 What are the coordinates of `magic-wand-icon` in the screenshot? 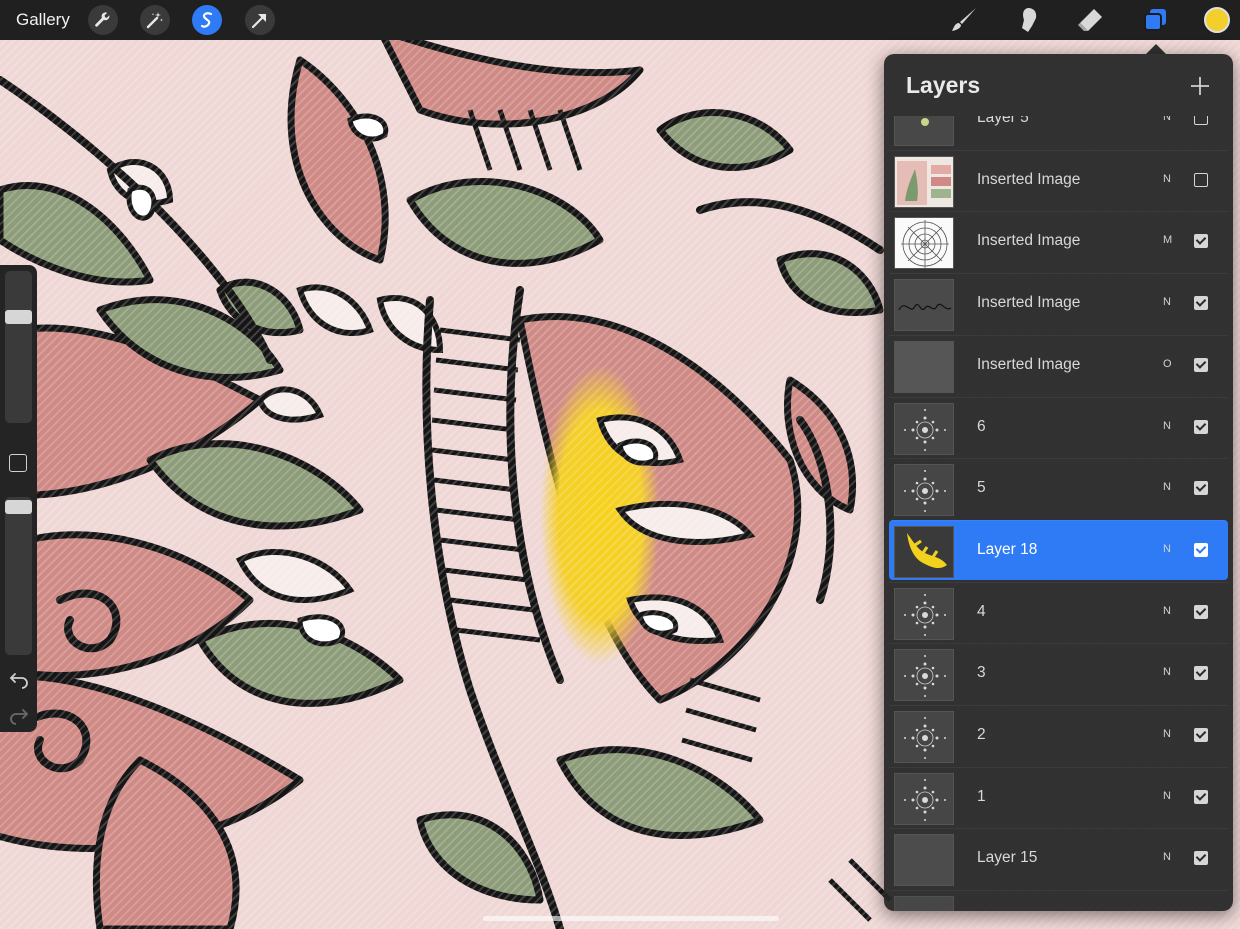 It's located at (155, 20).